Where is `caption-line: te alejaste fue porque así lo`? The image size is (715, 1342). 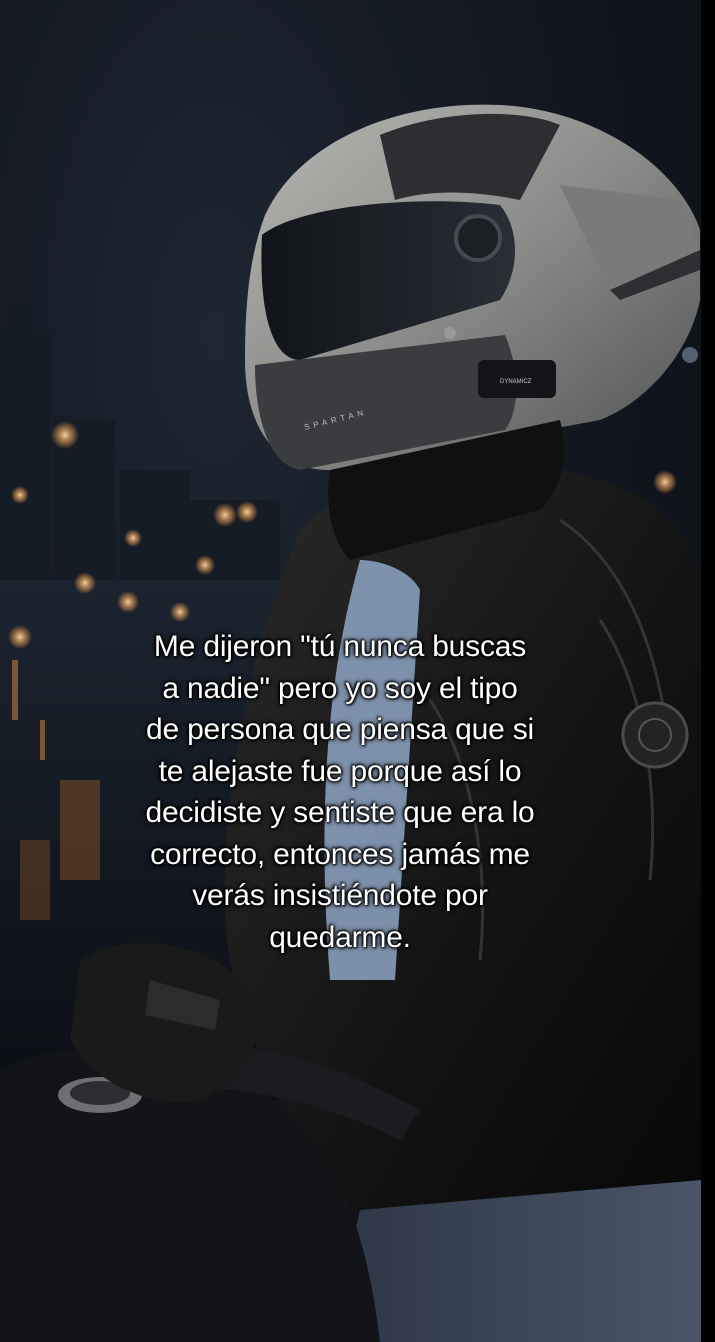
caption-line: te alejaste fue porque así lo is located at coordinates (340, 771).